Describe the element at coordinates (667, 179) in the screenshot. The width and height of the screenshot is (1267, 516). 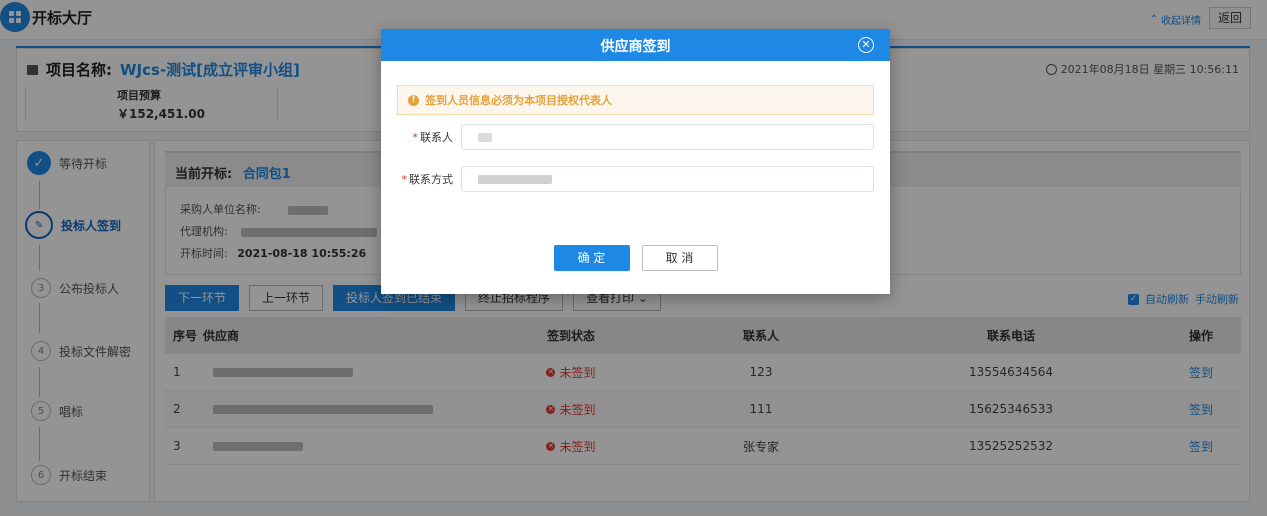
I see `phone-input` at that location.